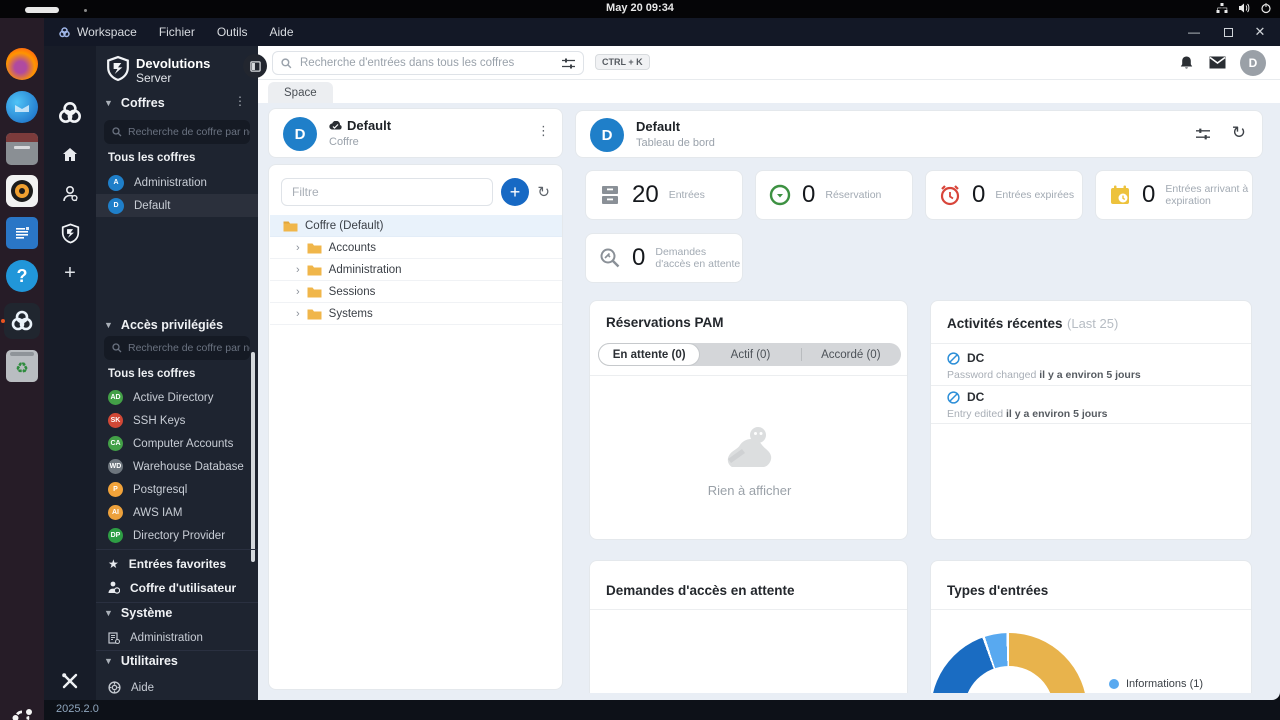  Describe the element at coordinates (70, 233) in the screenshot. I see `vaults-shield-icon` at that location.